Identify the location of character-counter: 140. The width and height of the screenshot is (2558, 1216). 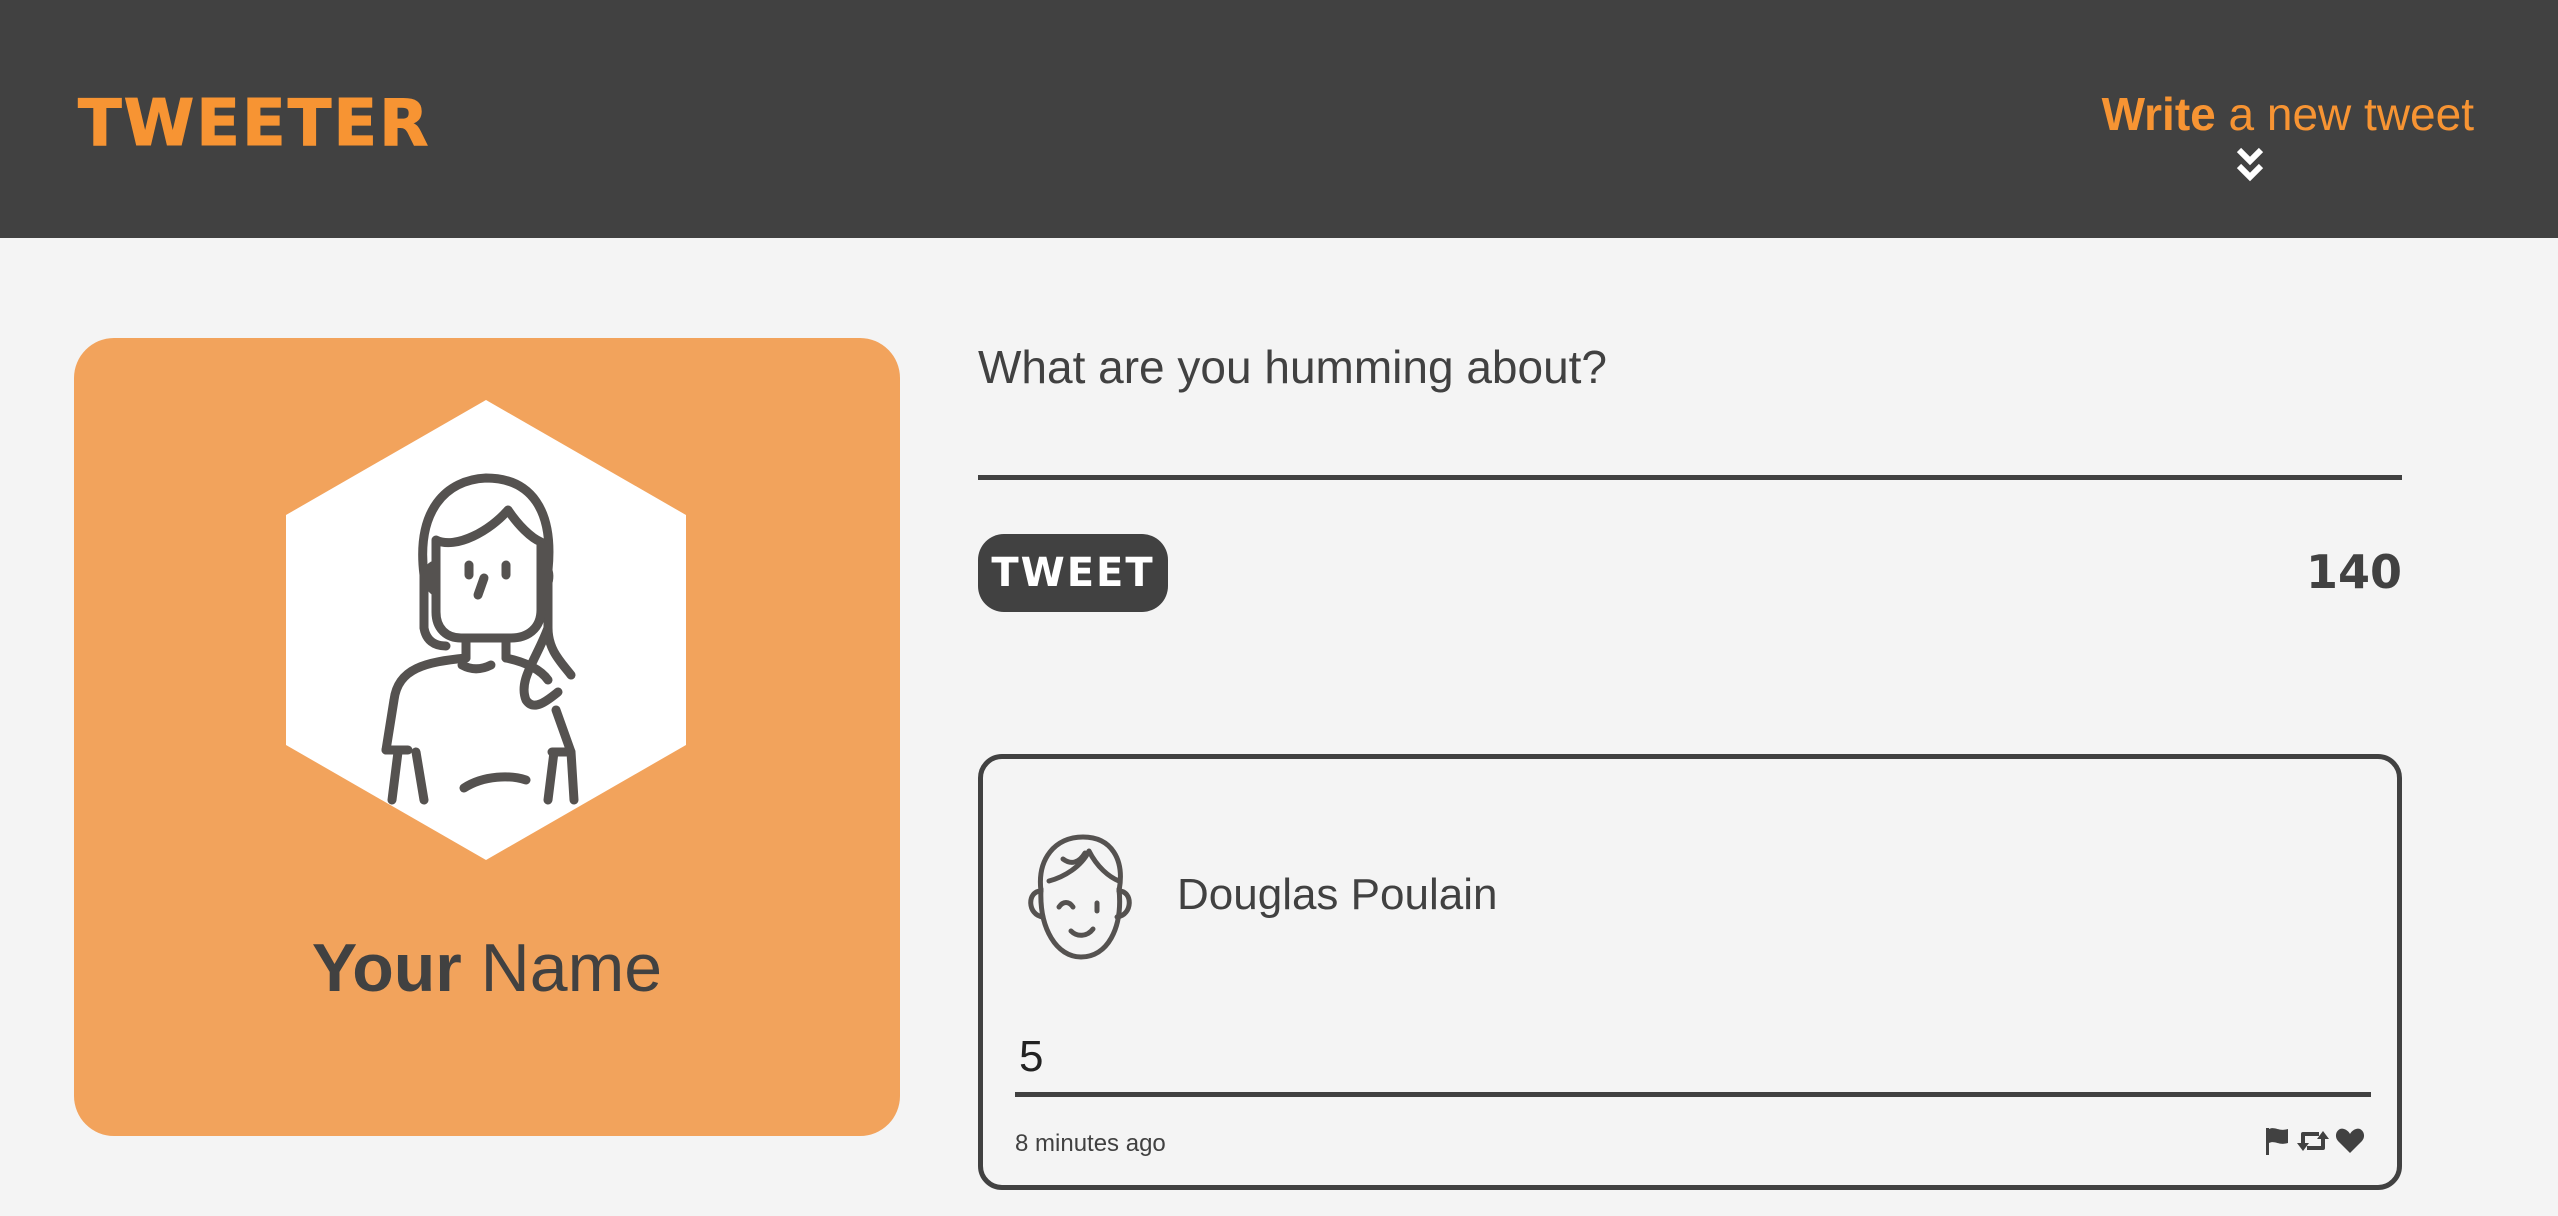
(2353, 572).